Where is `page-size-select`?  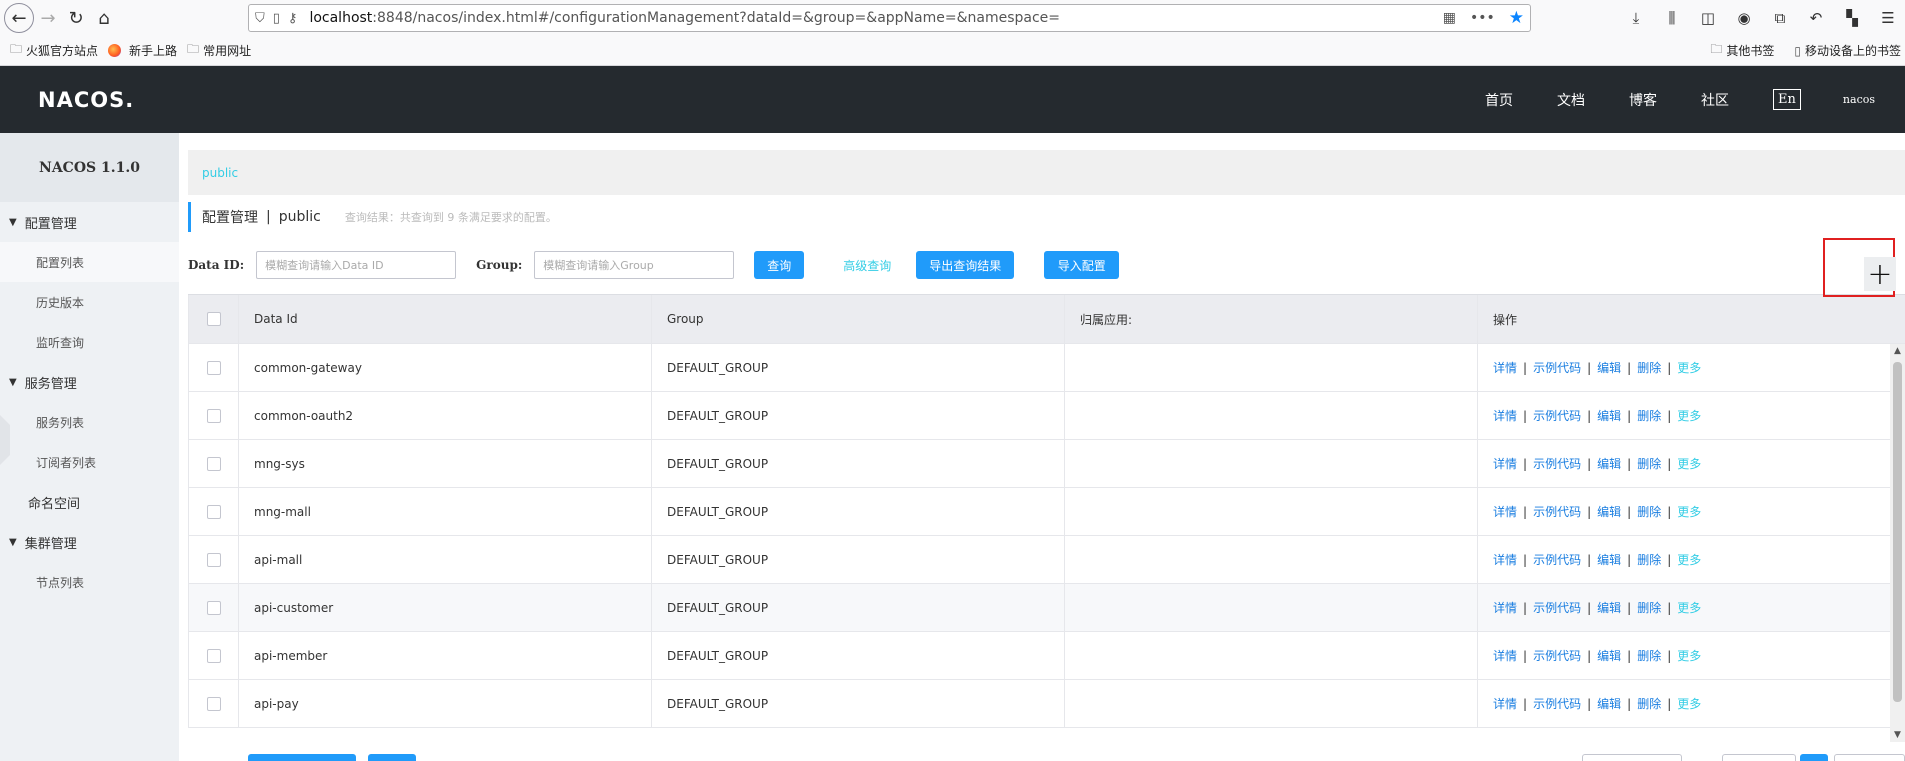 page-size-select is located at coordinates (1632, 757).